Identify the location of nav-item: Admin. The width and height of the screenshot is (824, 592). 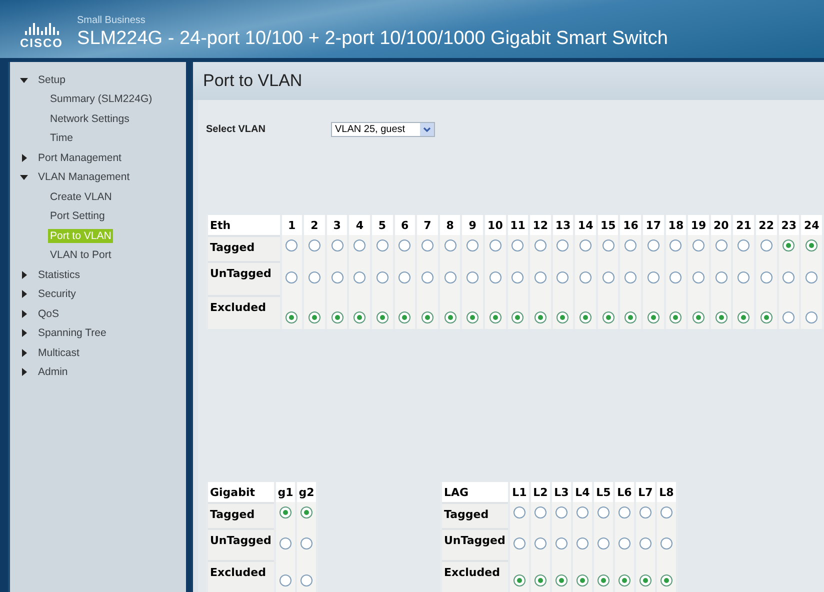
(53, 372).